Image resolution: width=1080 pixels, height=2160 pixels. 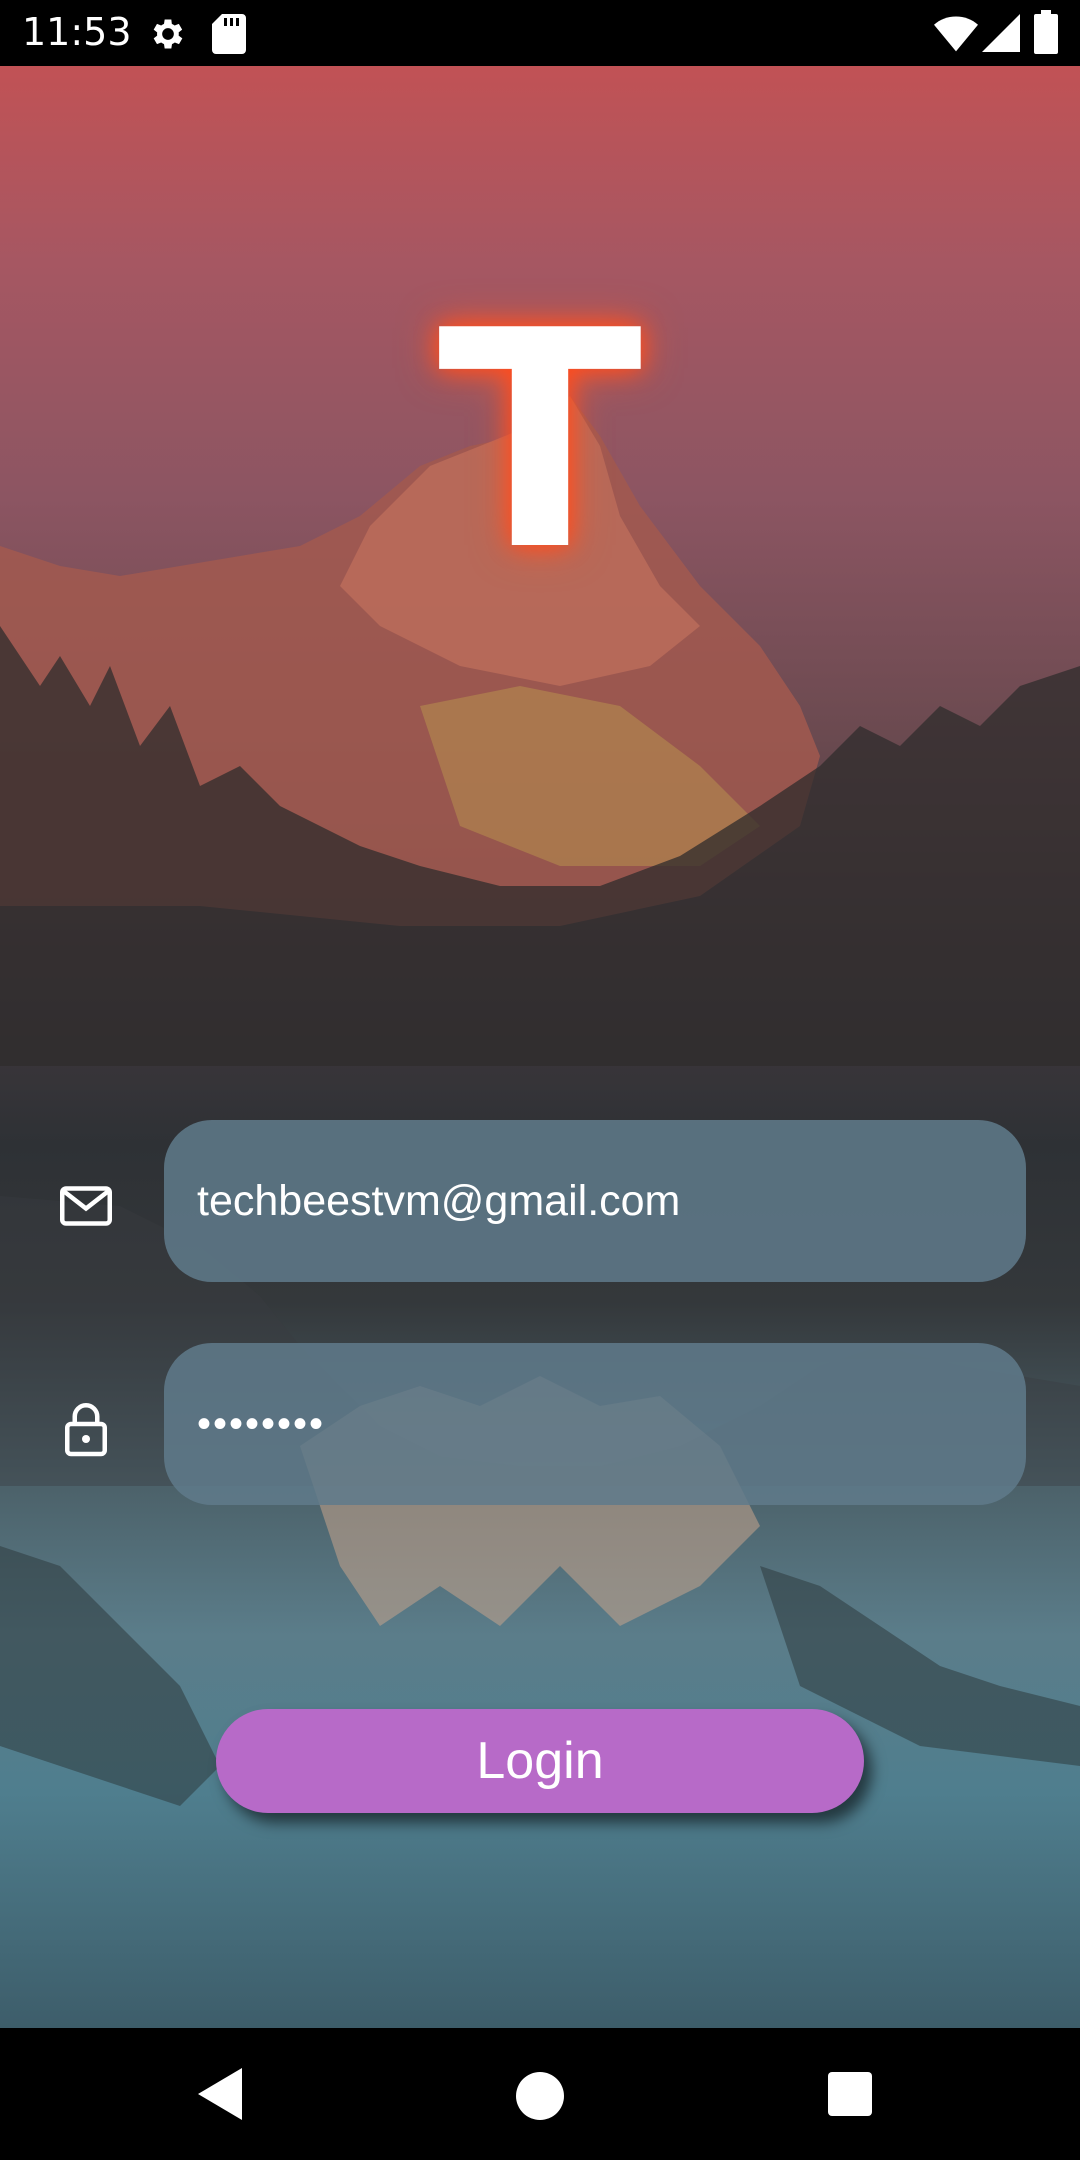 I want to click on email-row: techbeestvm@gmail.com, so click(x=540, y=1201).